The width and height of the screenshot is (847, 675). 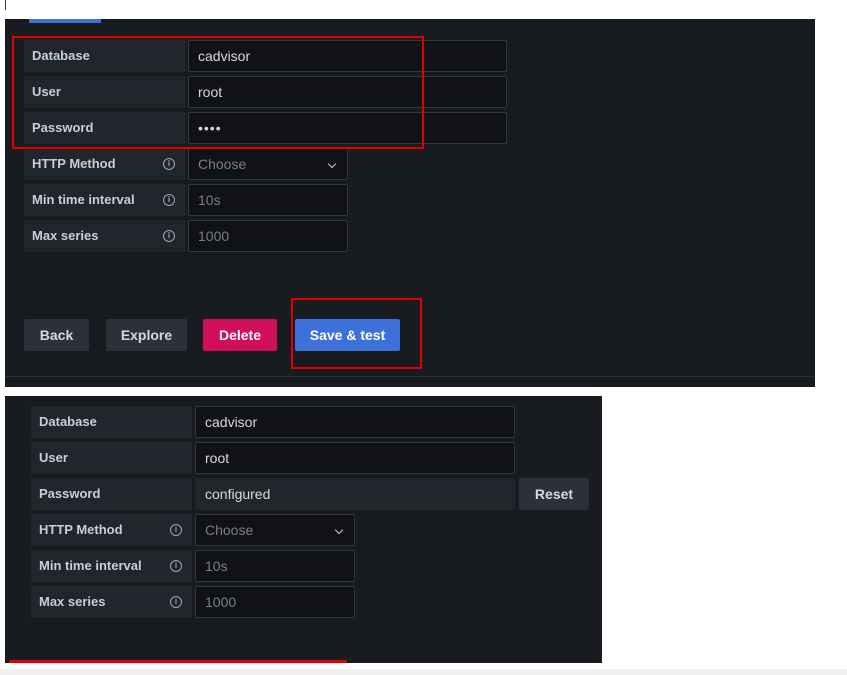 I want to click on delete-button: Delete, so click(x=240, y=335).